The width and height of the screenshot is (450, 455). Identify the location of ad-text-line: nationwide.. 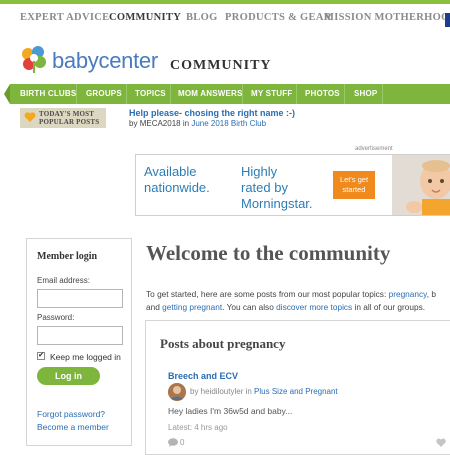
(177, 187).